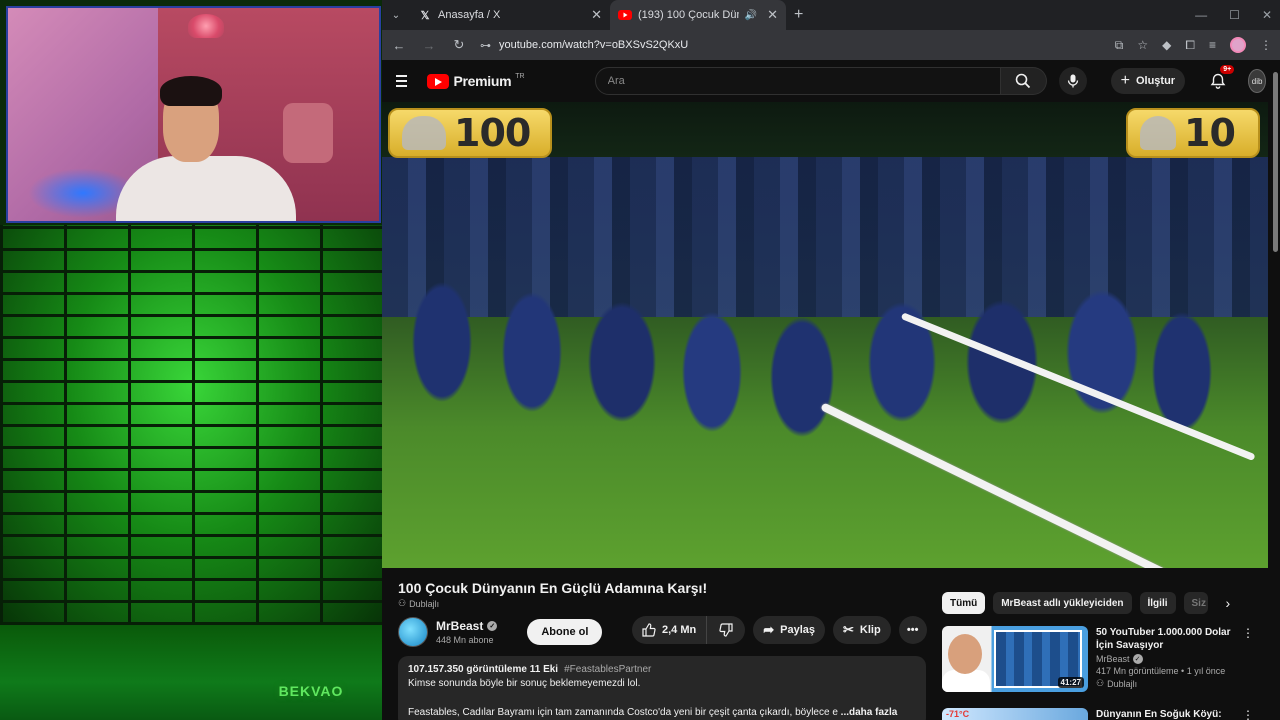 Image resolution: width=1280 pixels, height=720 pixels. I want to click on search-button, so click(1023, 81).